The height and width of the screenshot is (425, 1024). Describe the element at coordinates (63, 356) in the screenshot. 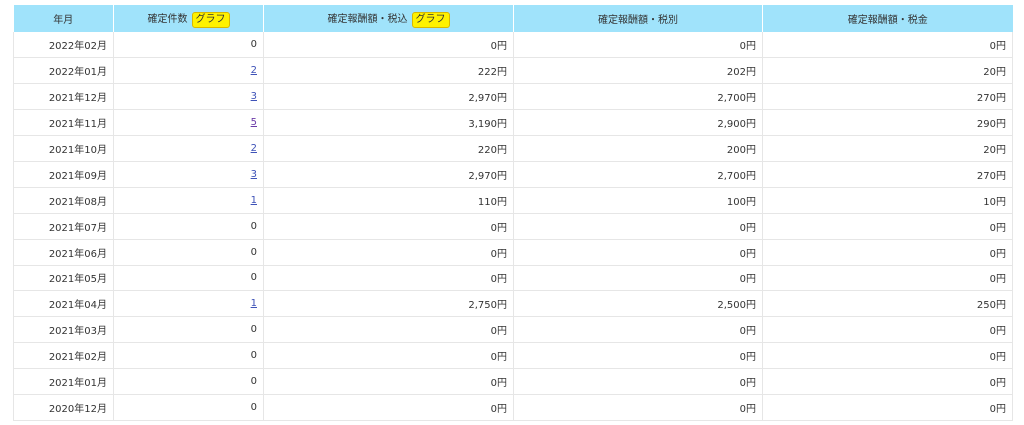

I see `month-cell: 2021年02月` at that location.